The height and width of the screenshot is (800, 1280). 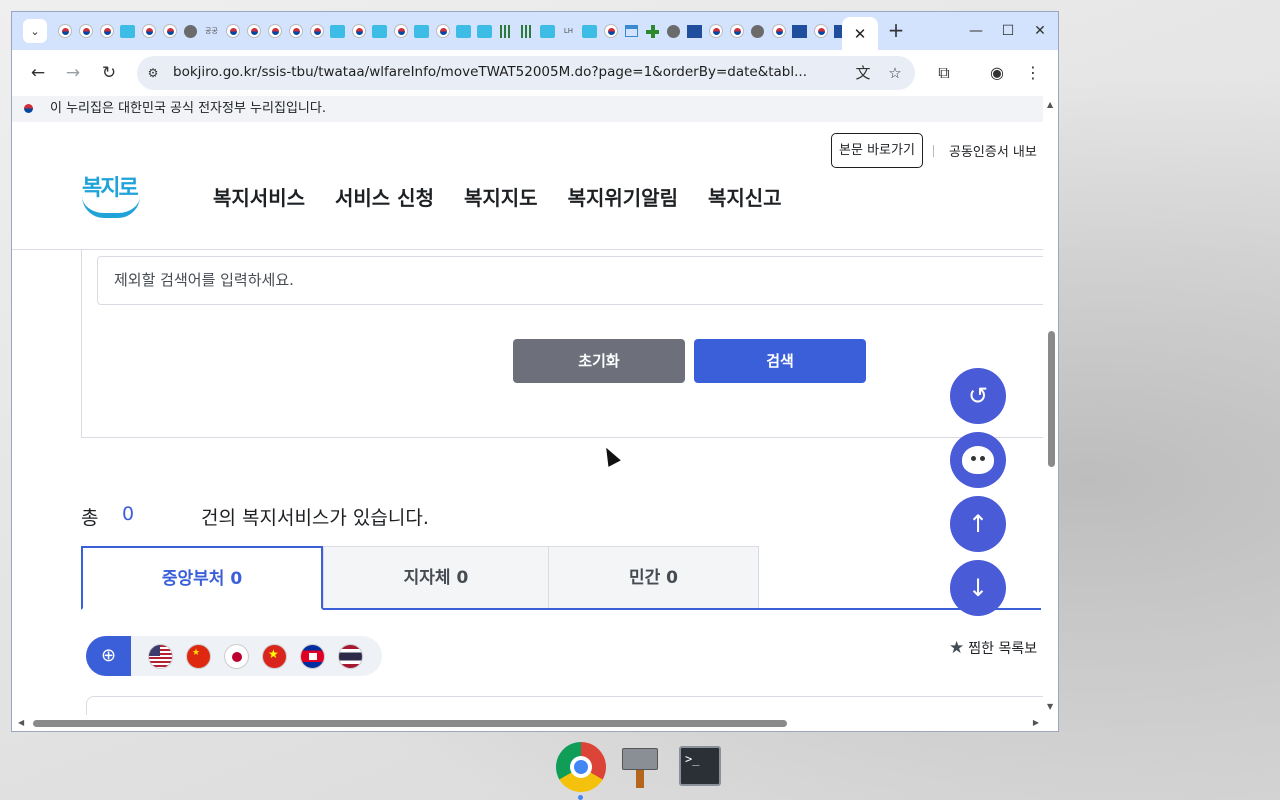 I want to click on vertical-scrollbar: ▲ ▼, so click(x=1050, y=405).